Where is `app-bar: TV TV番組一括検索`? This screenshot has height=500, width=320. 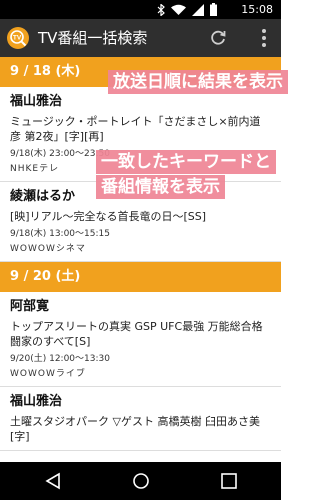
app-bar: TV TV番組一括検索 is located at coordinates (140, 38).